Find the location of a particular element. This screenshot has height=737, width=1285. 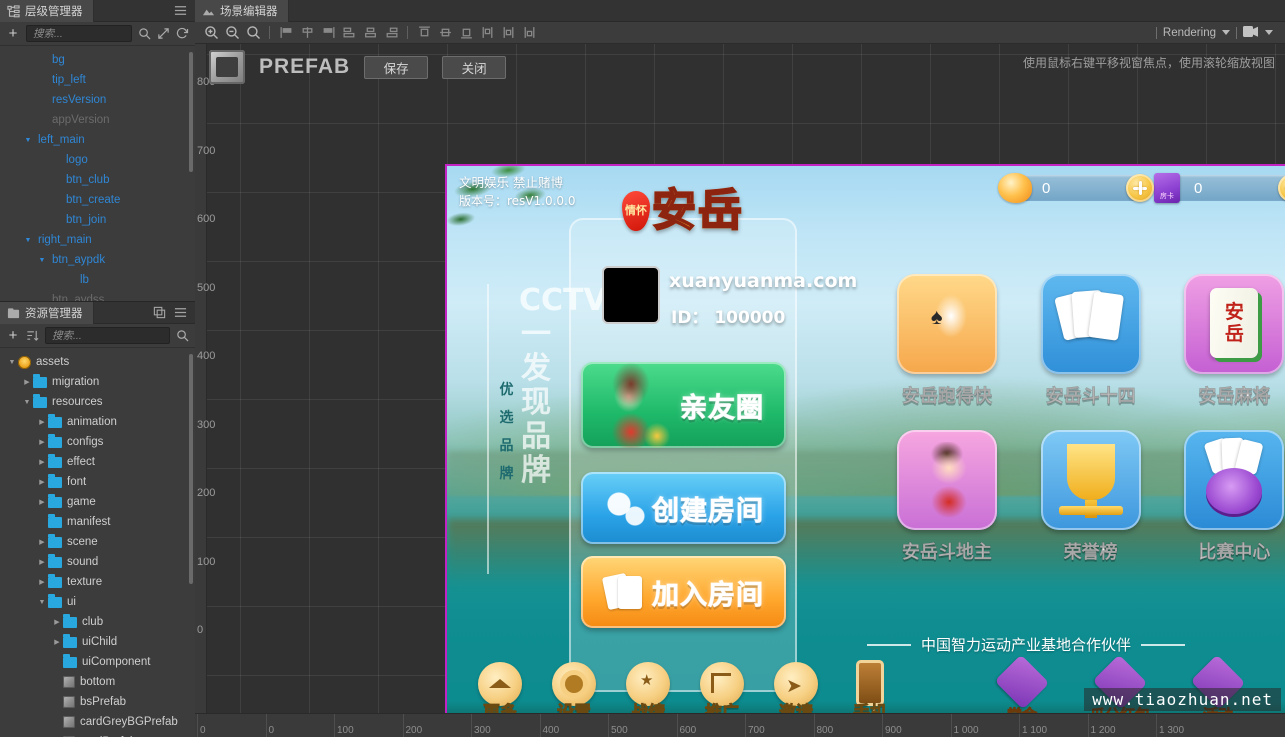

resource-search-box is located at coordinates (107, 335).